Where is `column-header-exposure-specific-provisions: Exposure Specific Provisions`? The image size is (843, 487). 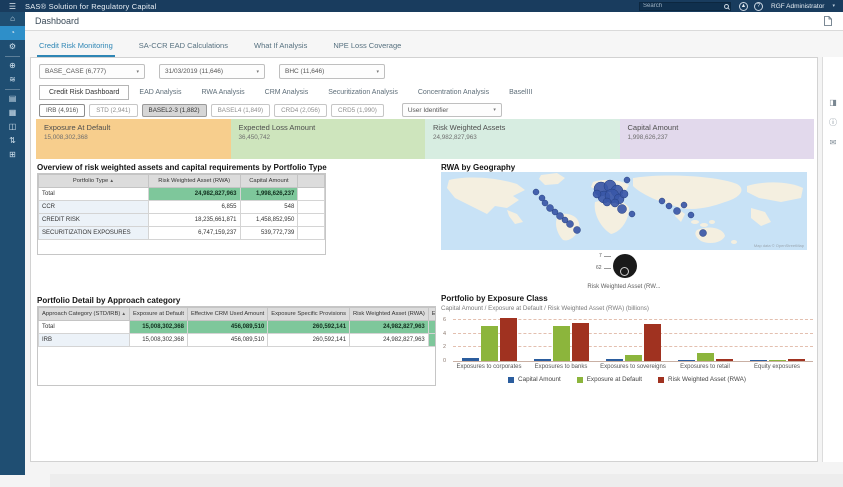 column-header-exposure-specific-provisions: Exposure Specific Provisions is located at coordinates (309, 314).